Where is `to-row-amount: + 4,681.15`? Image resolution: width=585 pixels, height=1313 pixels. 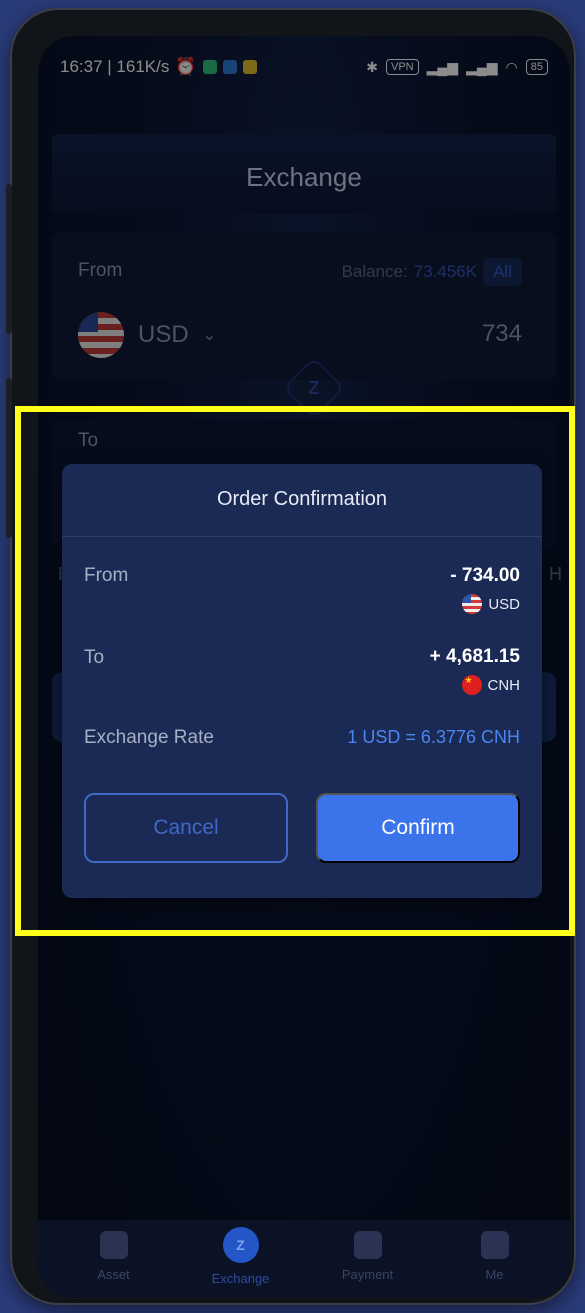
to-row-amount: + 4,681.15 is located at coordinates (474, 656).